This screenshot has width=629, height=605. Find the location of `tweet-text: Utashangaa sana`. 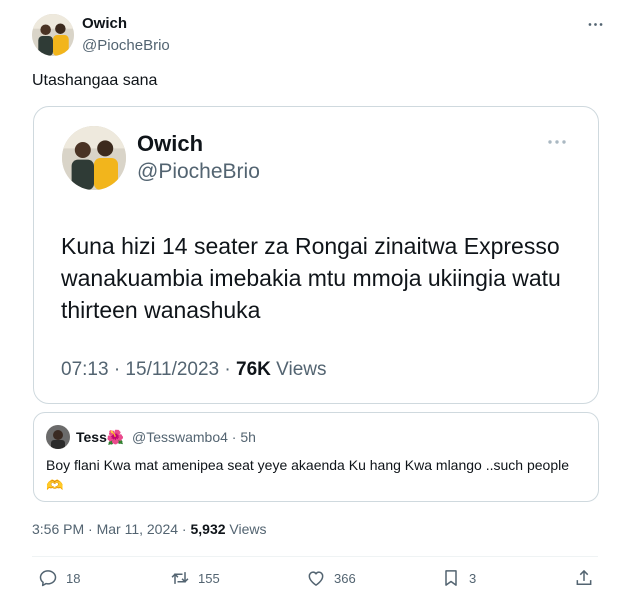

tweet-text: Utashangaa sana is located at coordinates (95, 80).